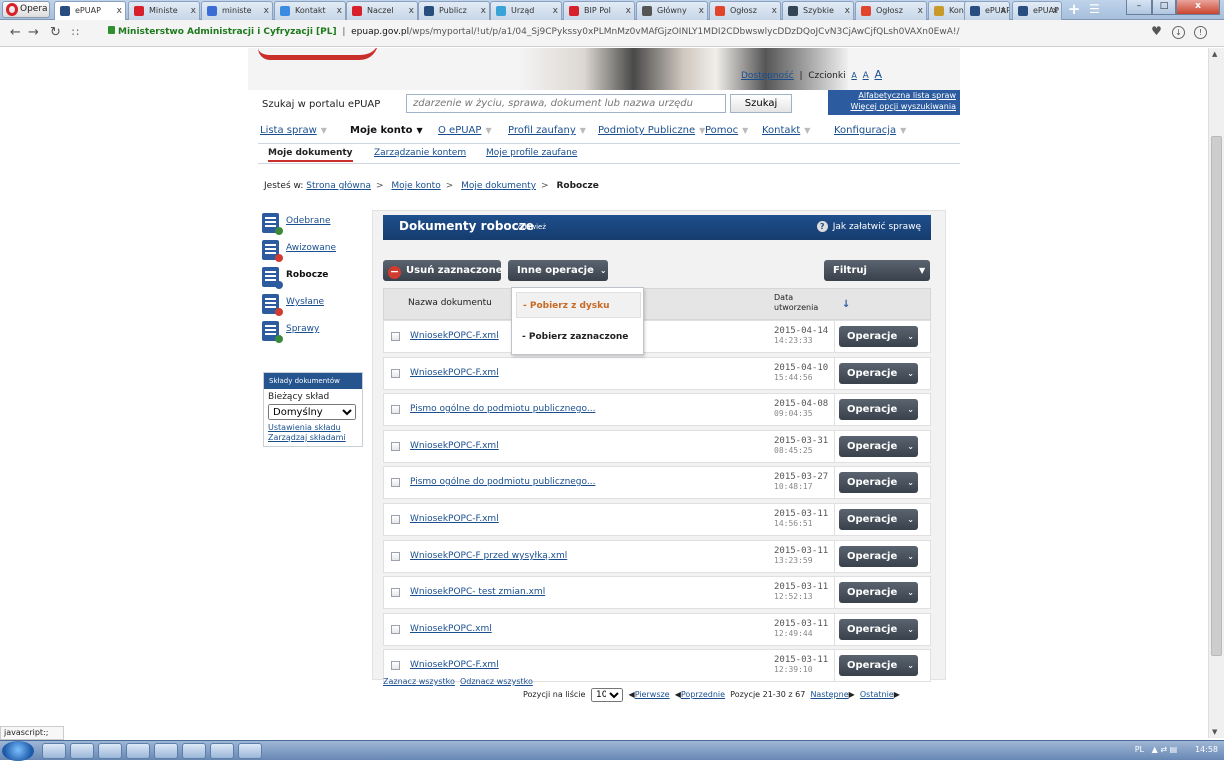  I want to click on forward-icon: →, so click(33, 33).